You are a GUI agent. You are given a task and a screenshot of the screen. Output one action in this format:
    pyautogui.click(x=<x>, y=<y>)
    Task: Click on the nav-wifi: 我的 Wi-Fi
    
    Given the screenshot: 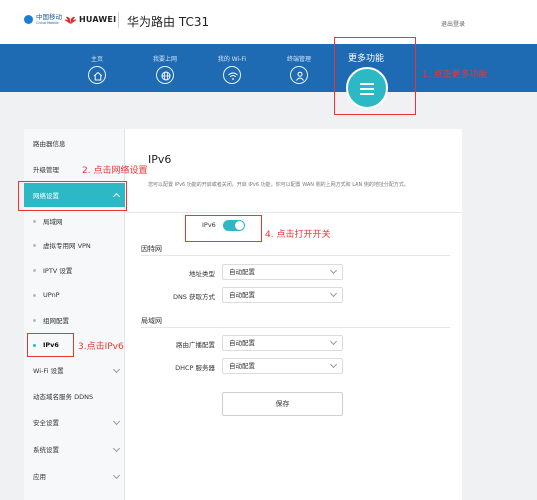 What is the action you would take?
    pyautogui.click(x=232, y=70)
    